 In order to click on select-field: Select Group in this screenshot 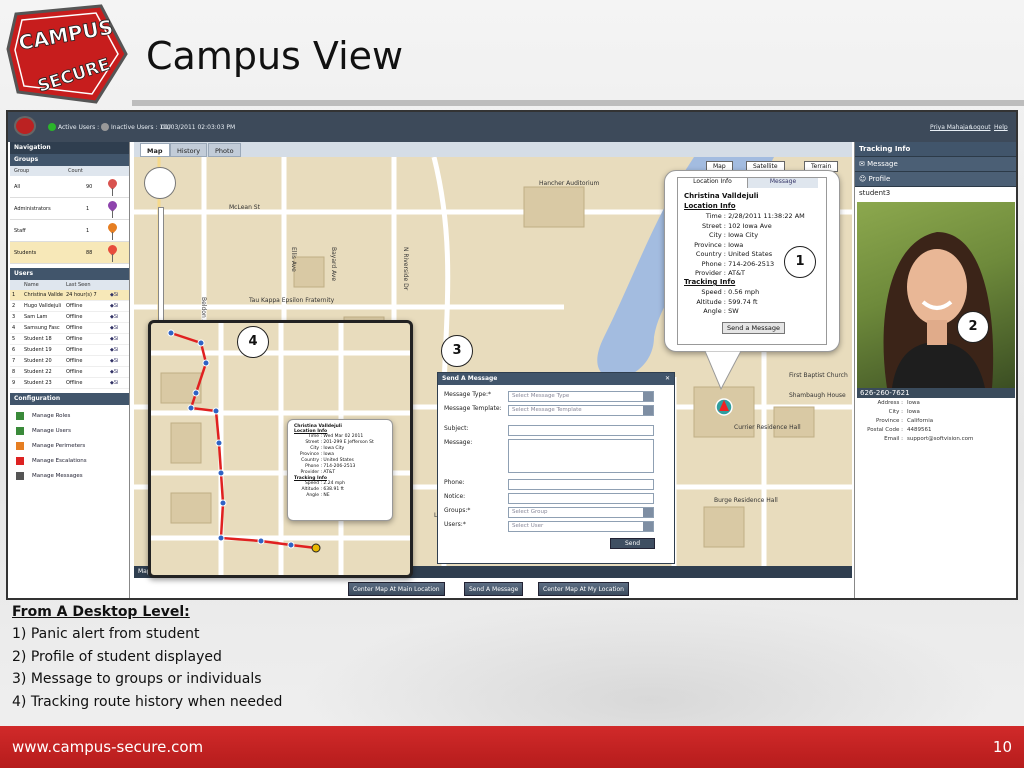, I will do `click(581, 512)`.